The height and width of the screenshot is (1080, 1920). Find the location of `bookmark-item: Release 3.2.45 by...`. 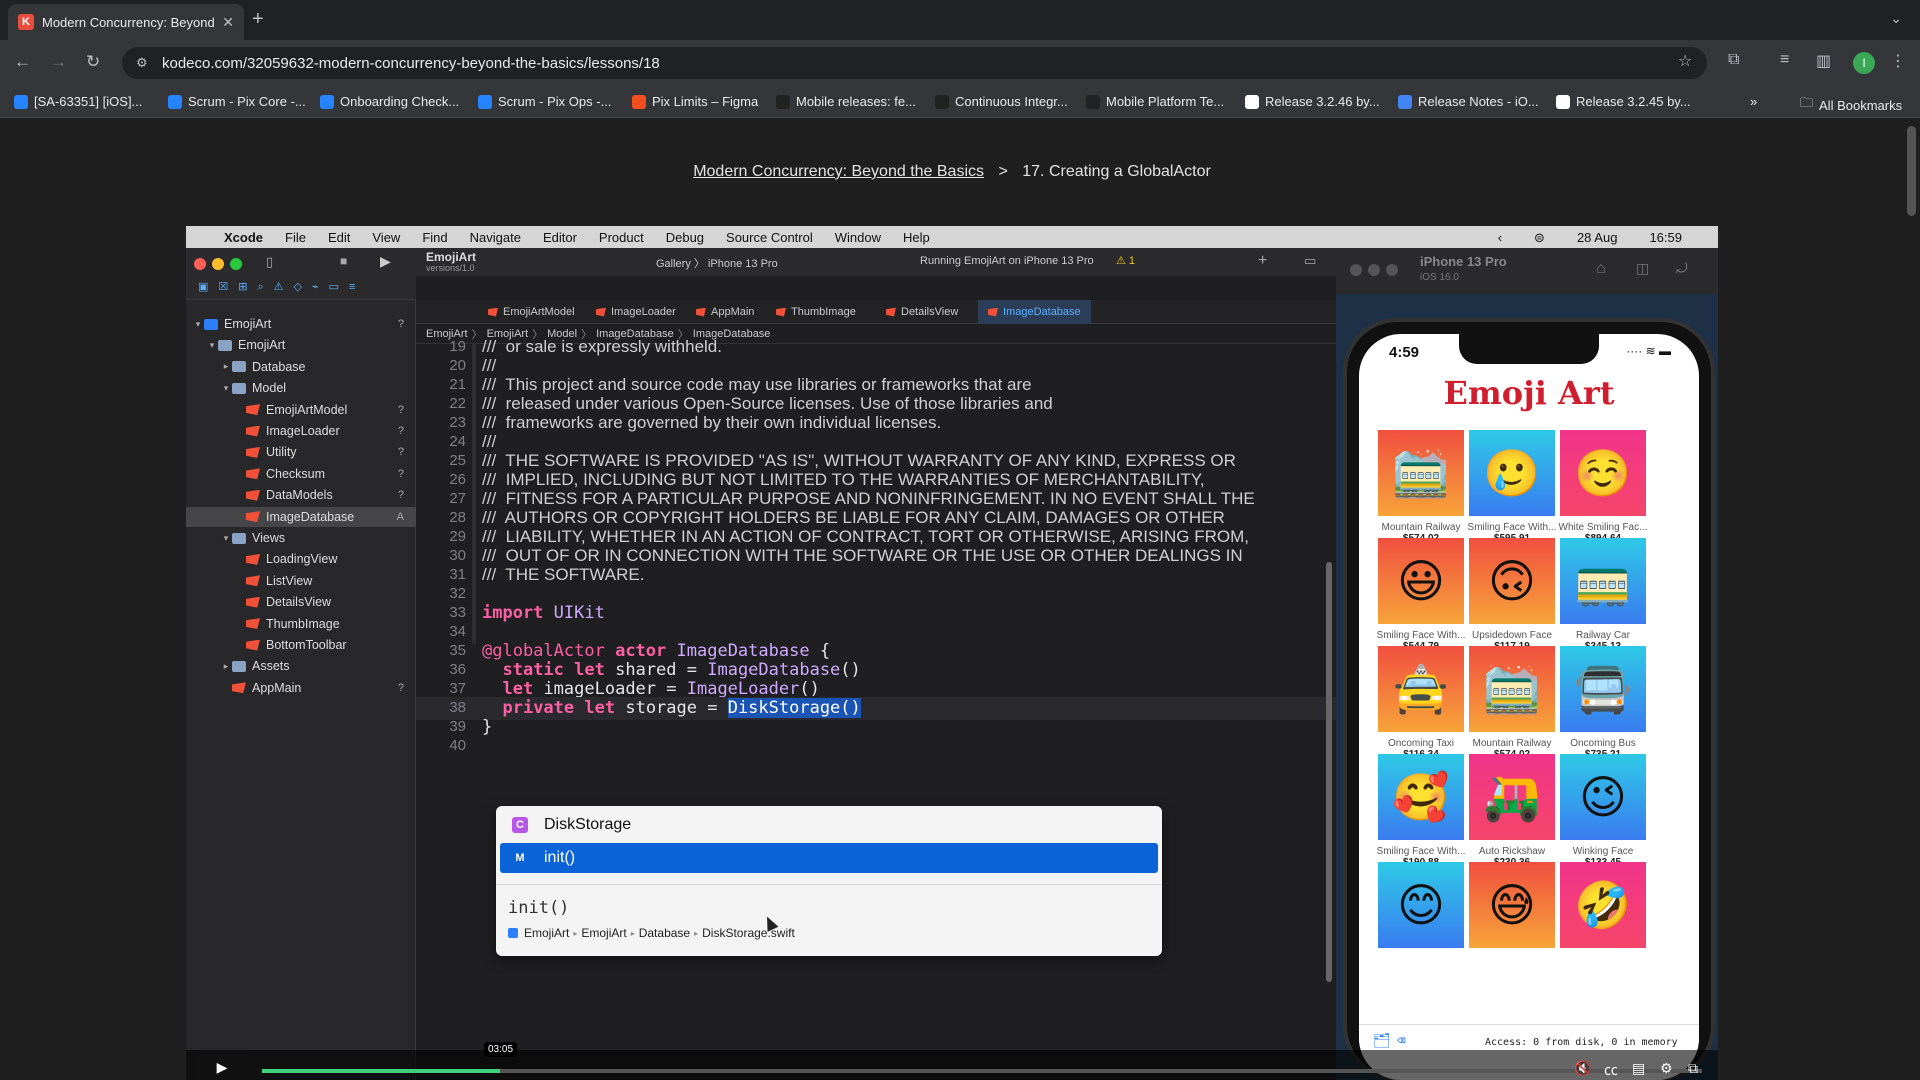

bookmark-item: Release 3.2.45 by... is located at coordinates (1623, 101).